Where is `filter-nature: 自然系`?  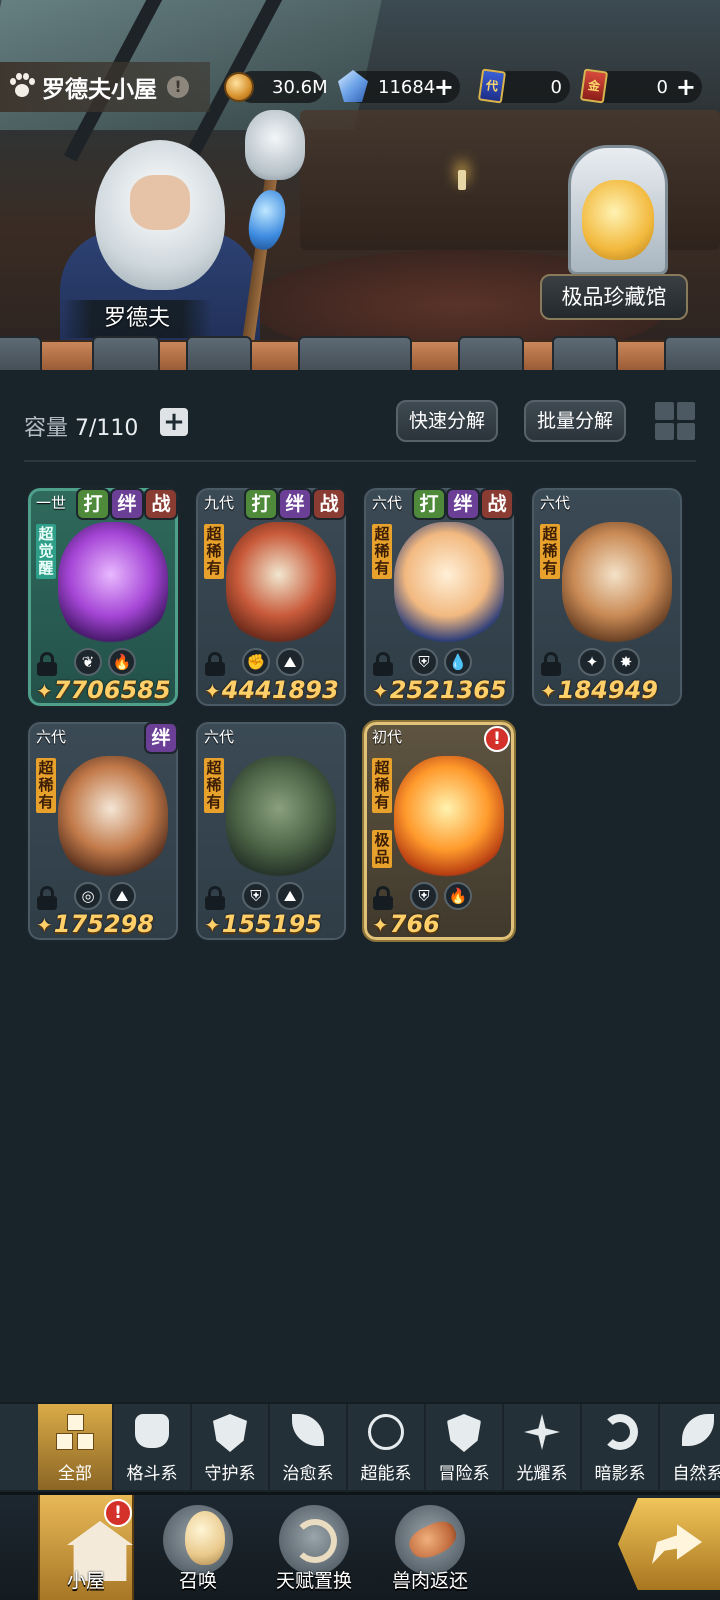 filter-nature: 自然系 is located at coordinates (690, 1447).